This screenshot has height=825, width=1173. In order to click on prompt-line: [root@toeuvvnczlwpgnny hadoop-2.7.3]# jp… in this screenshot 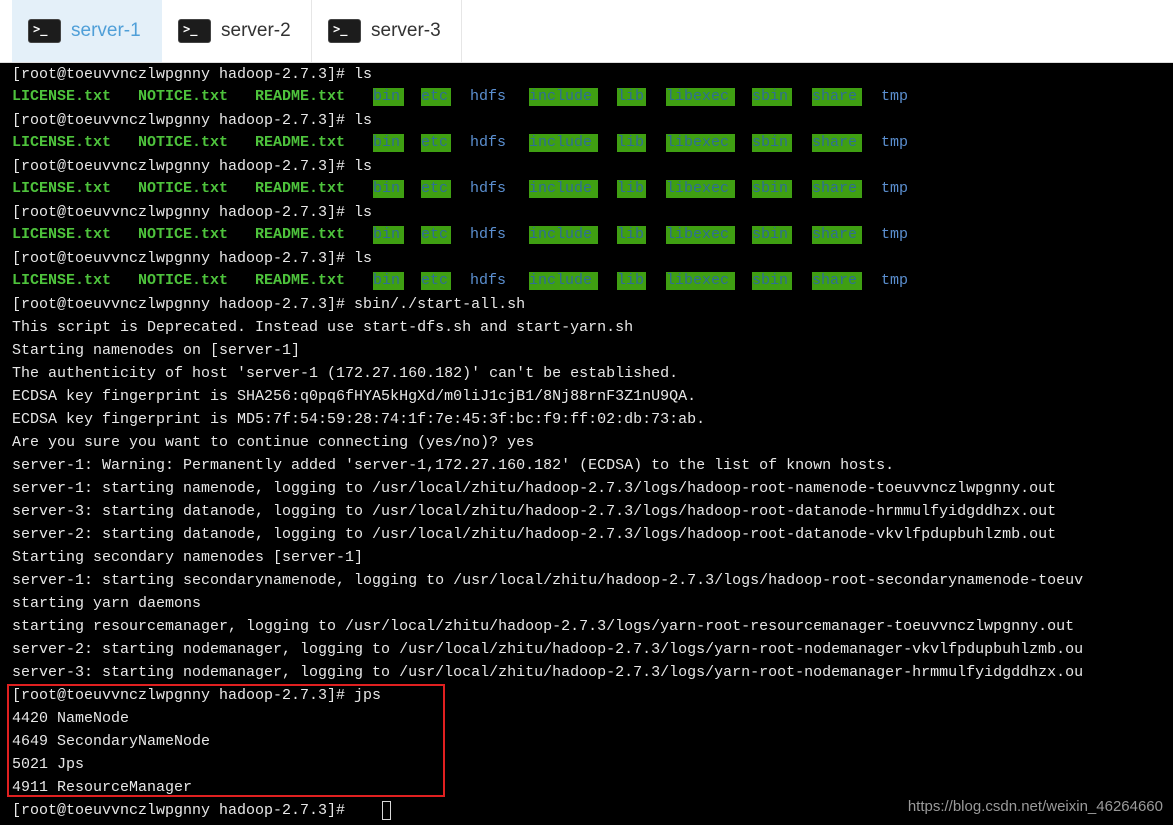, I will do `click(197, 695)`.